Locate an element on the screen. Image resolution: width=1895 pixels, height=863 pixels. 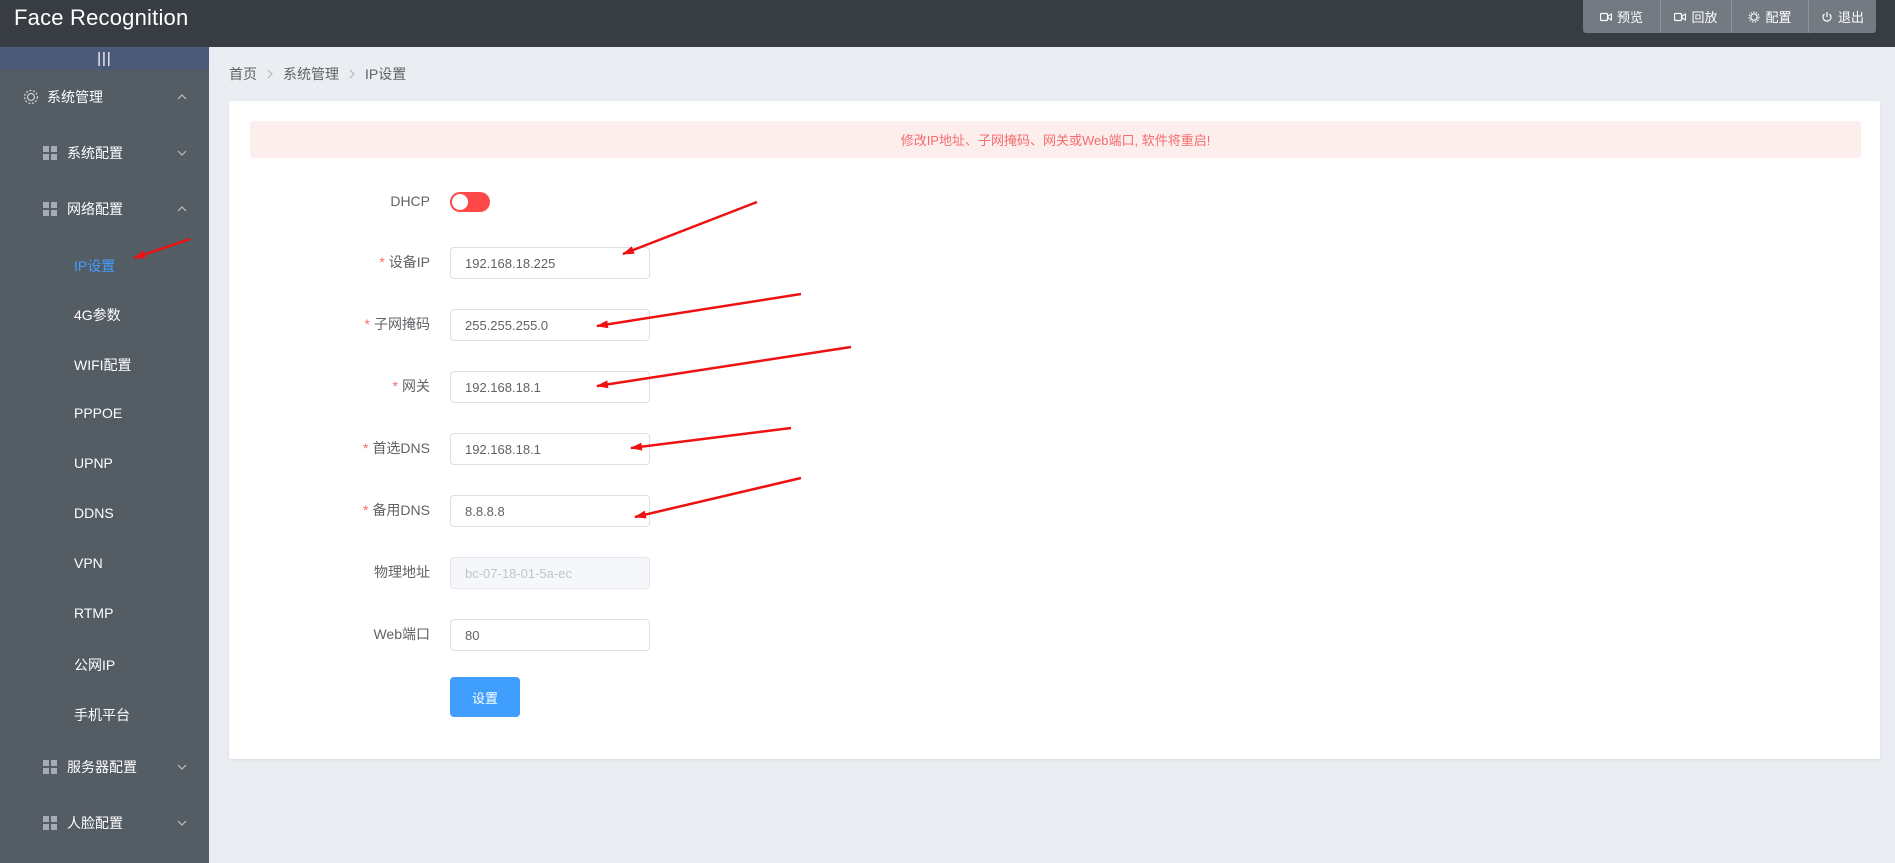
device-ip-label: * 设备IP is located at coordinates (345, 262).